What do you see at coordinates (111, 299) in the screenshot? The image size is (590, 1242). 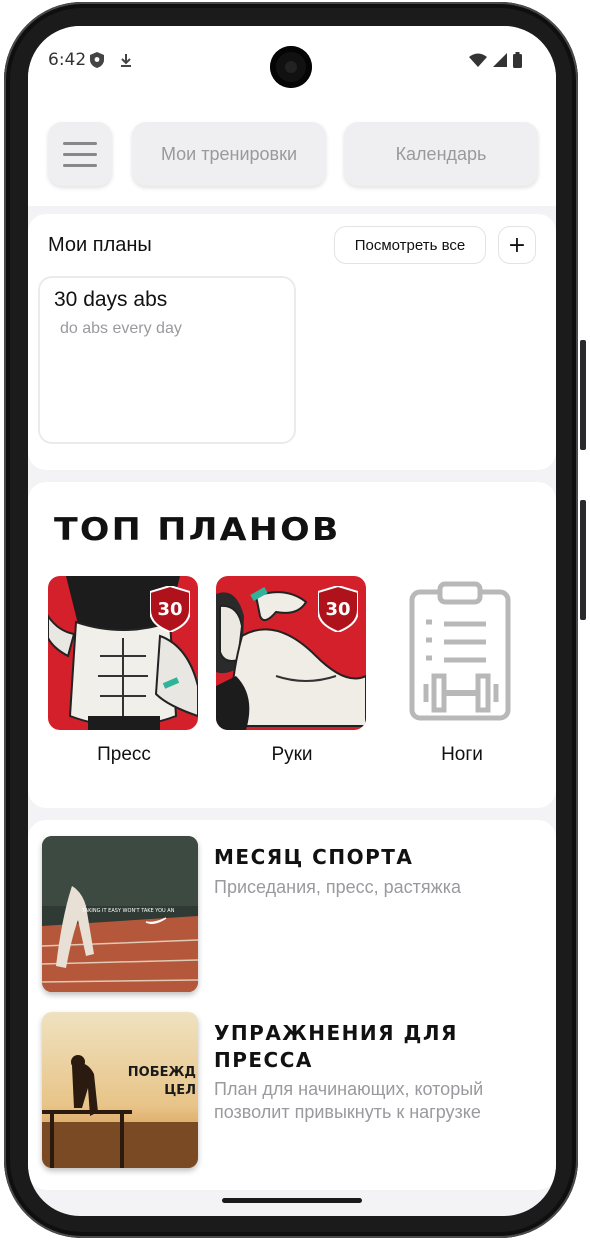 I see `plan-name: 30 days abs` at bounding box center [111, 299].